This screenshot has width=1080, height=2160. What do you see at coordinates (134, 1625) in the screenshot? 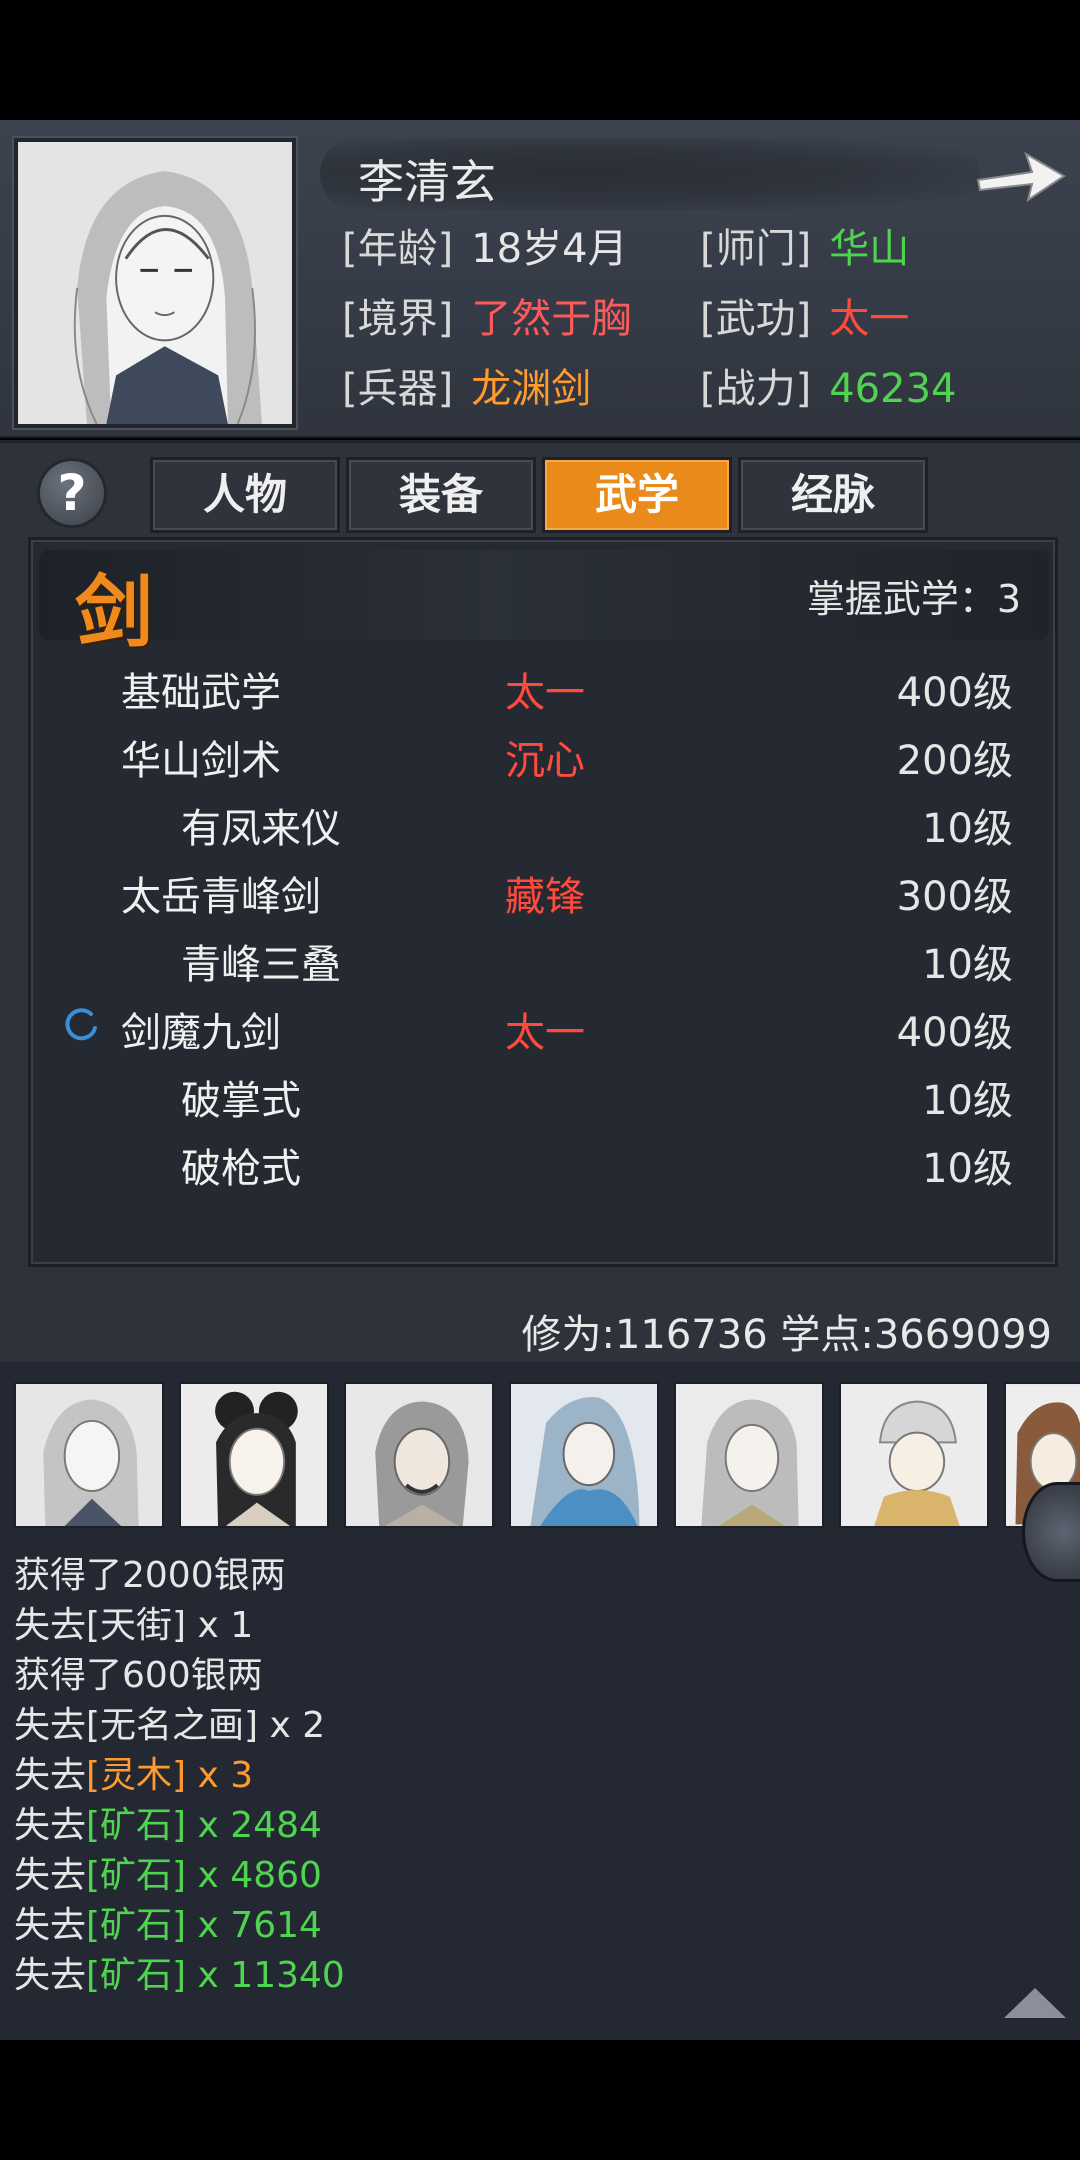
I see `log-line: 失去[天街] x 1` at bounding box center [134, 1625].